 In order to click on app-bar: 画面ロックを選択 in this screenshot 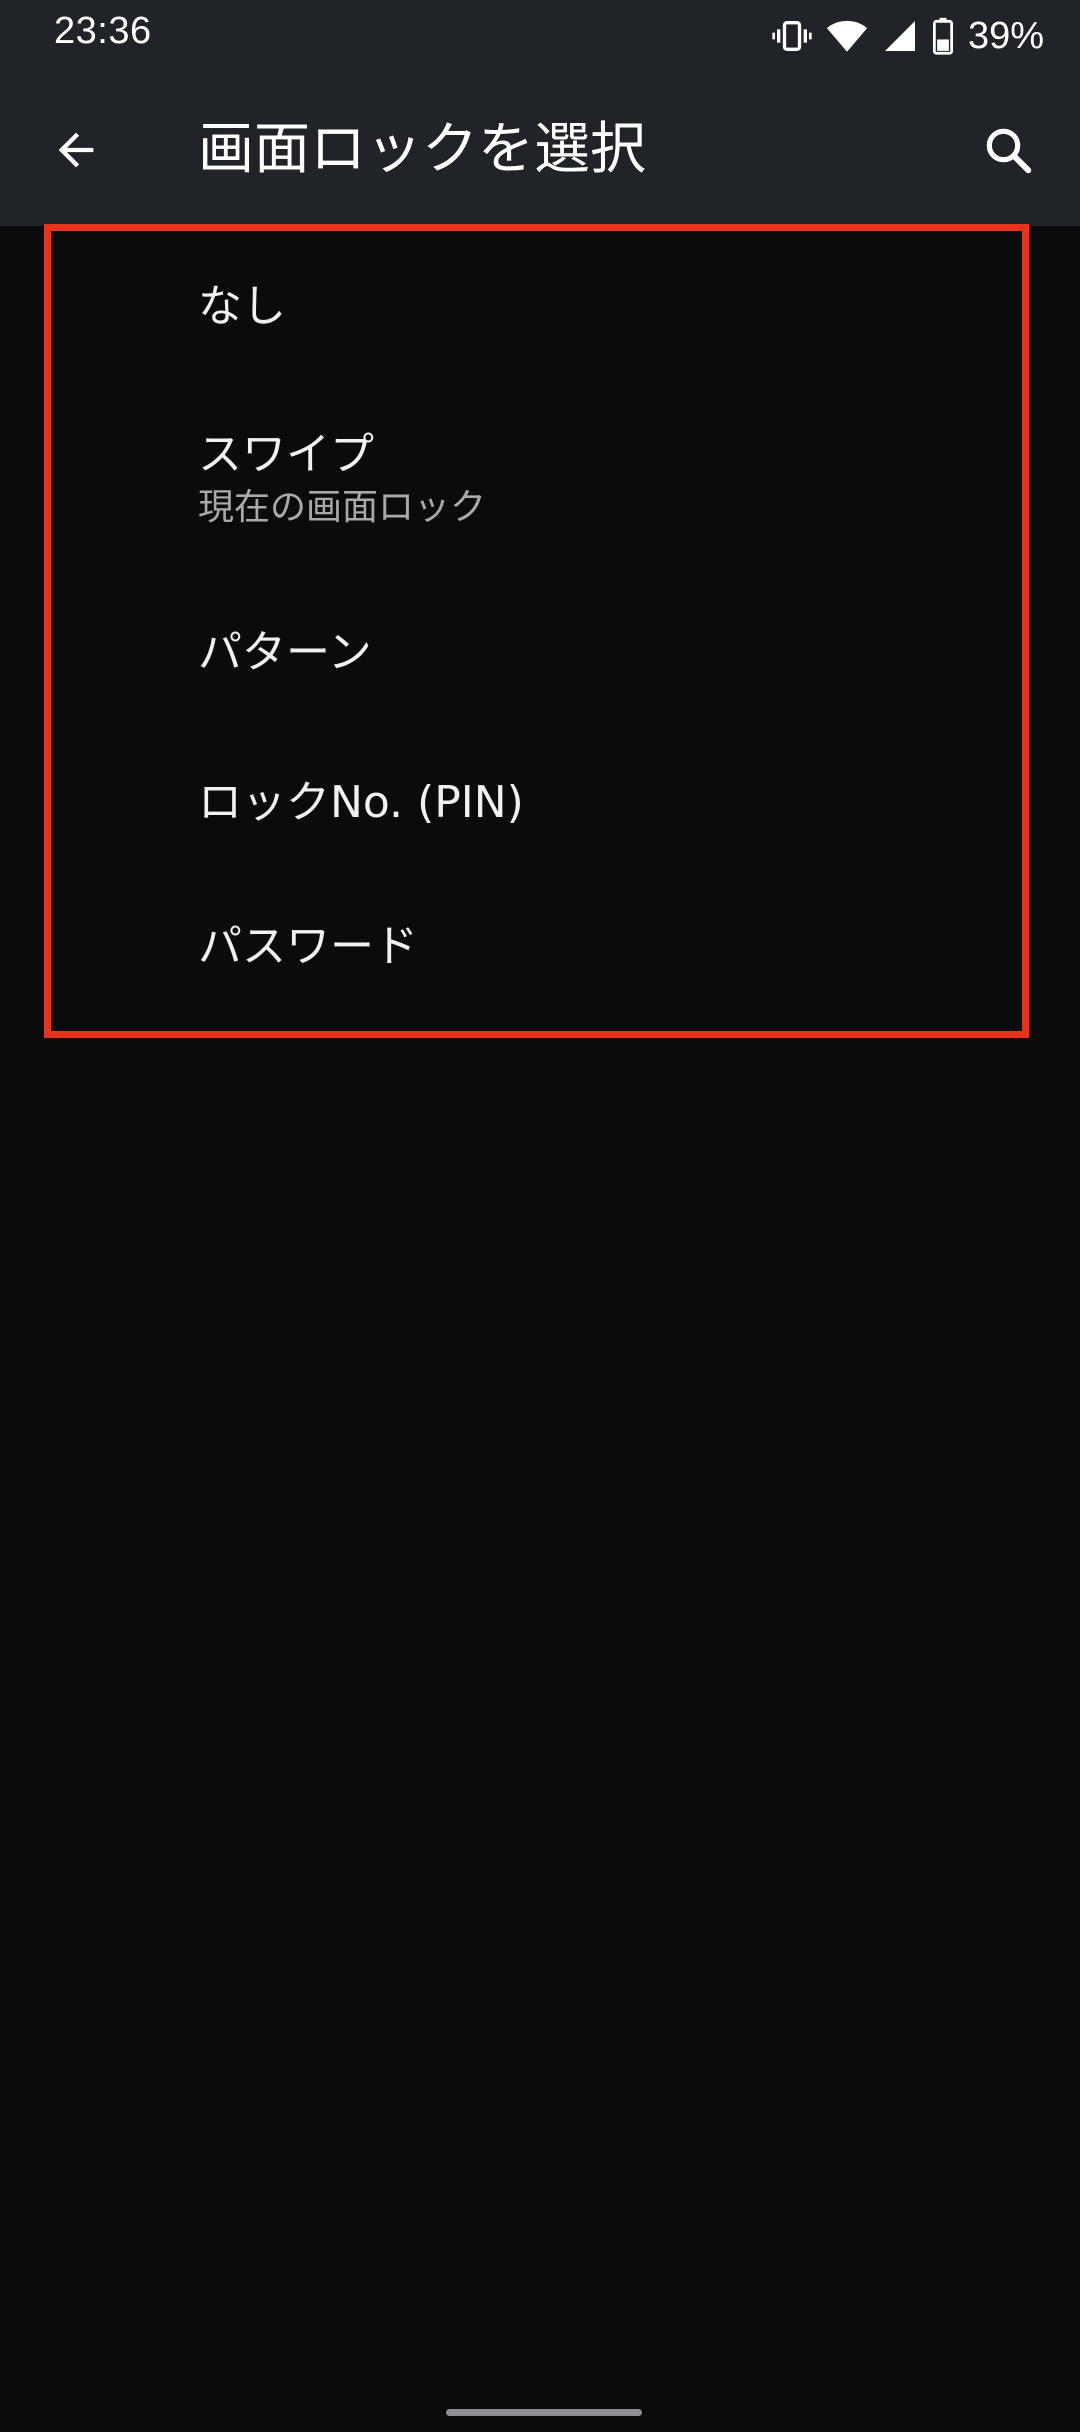, I will do `click(540, 149)`.